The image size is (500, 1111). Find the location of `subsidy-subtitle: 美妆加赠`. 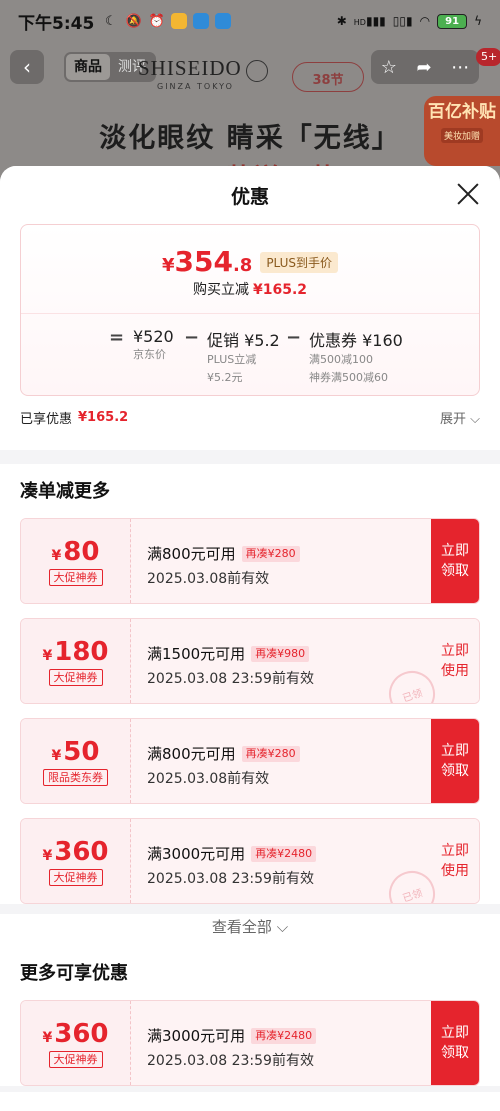

subsidy-subtitle: 美妆加赠 is located at coordinates (461, 135).